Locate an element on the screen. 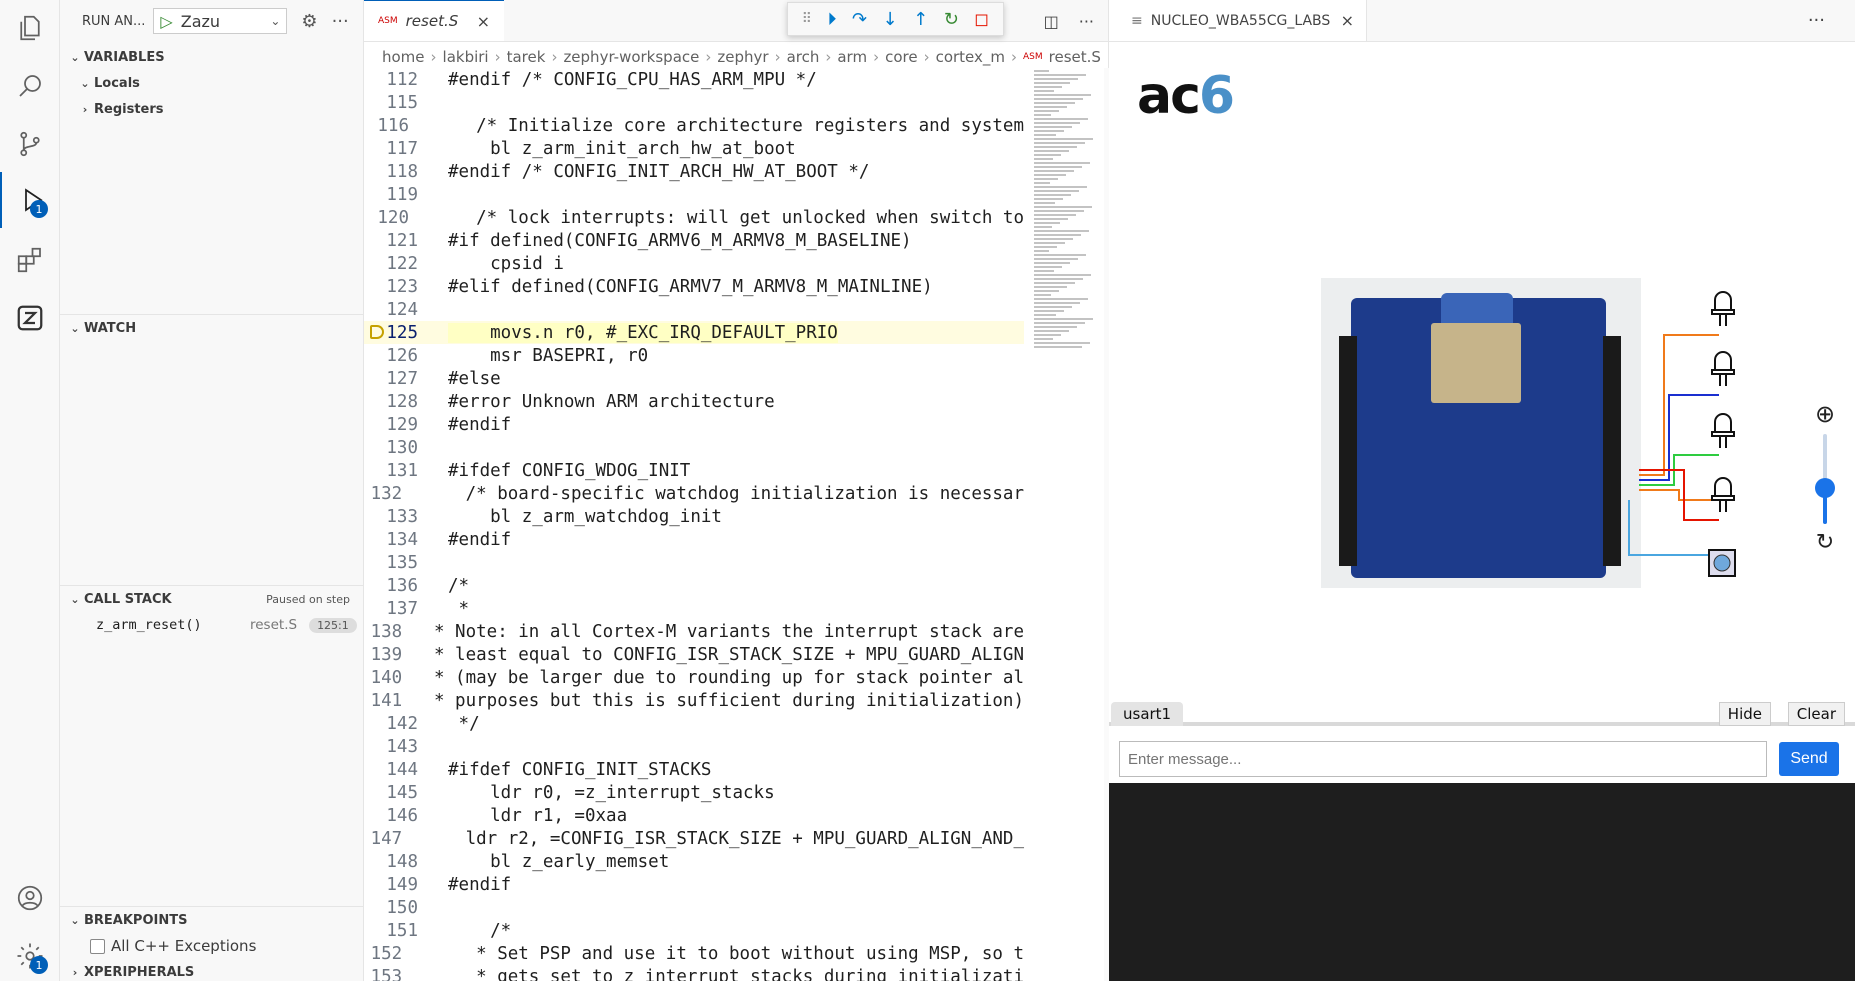 Image resolution: width=1855 pixels, height=981 pixels. line-number: 133 is located at coordinates (391, 517).